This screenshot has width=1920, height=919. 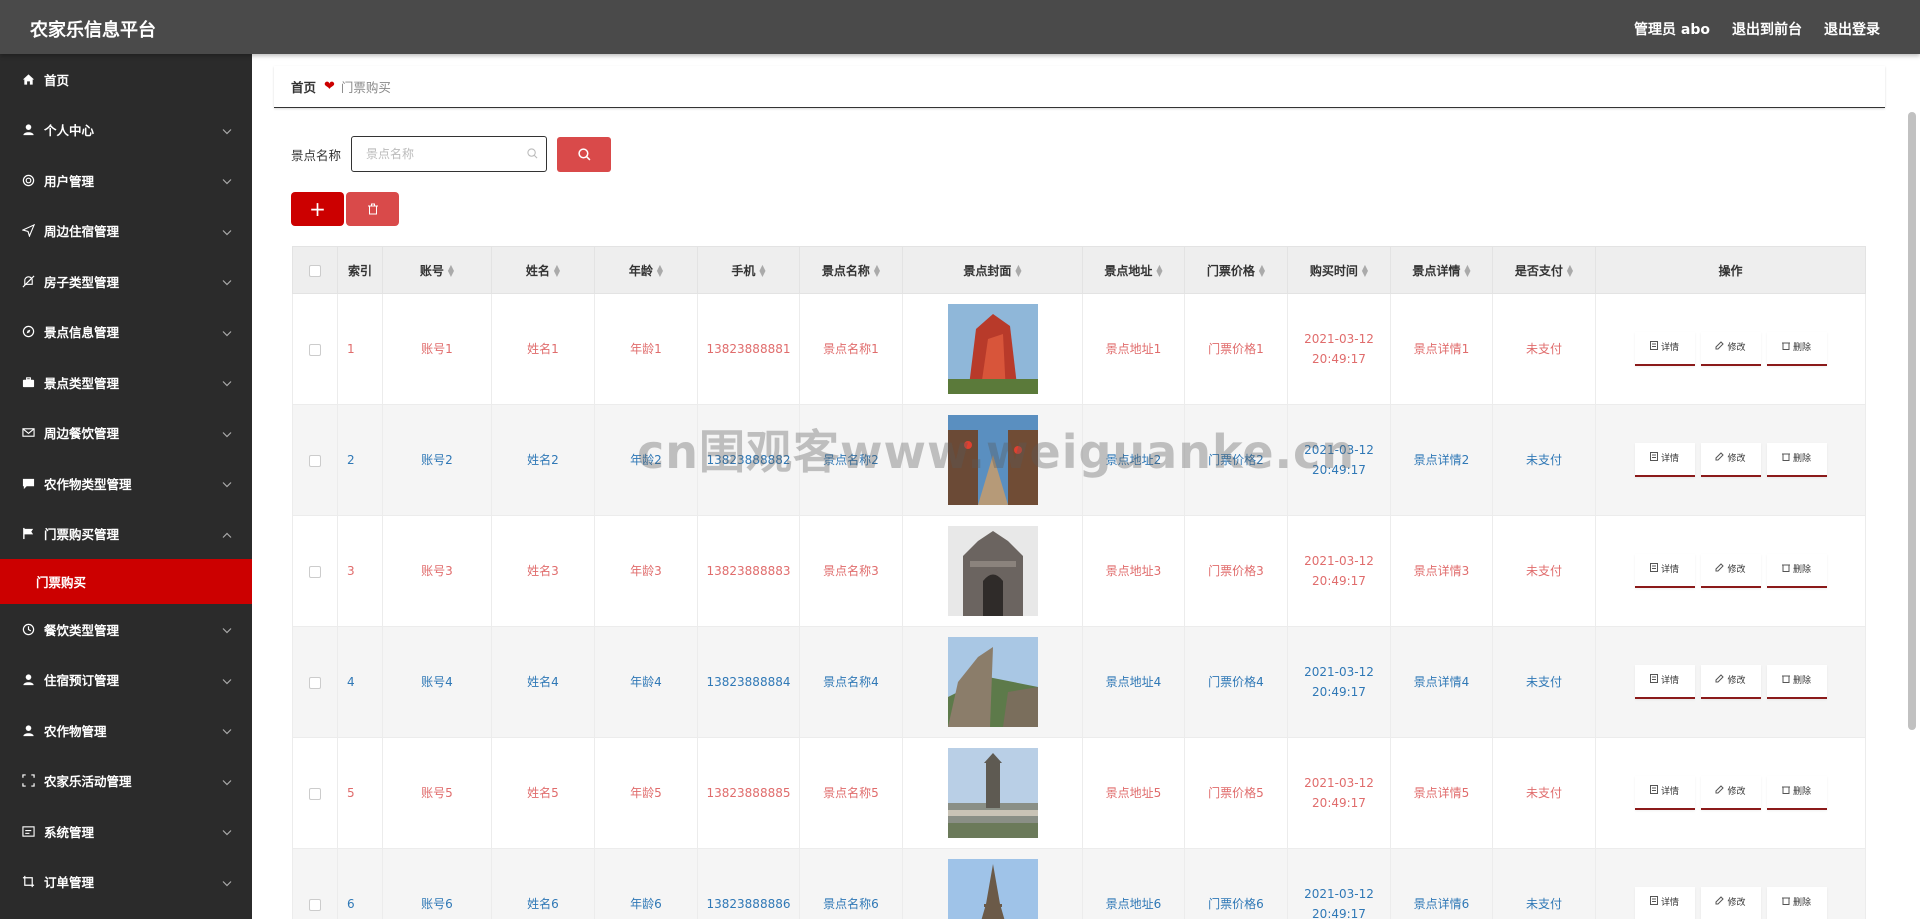 I want to click on vertical-scrollbar, so click(x=1912, y=421).